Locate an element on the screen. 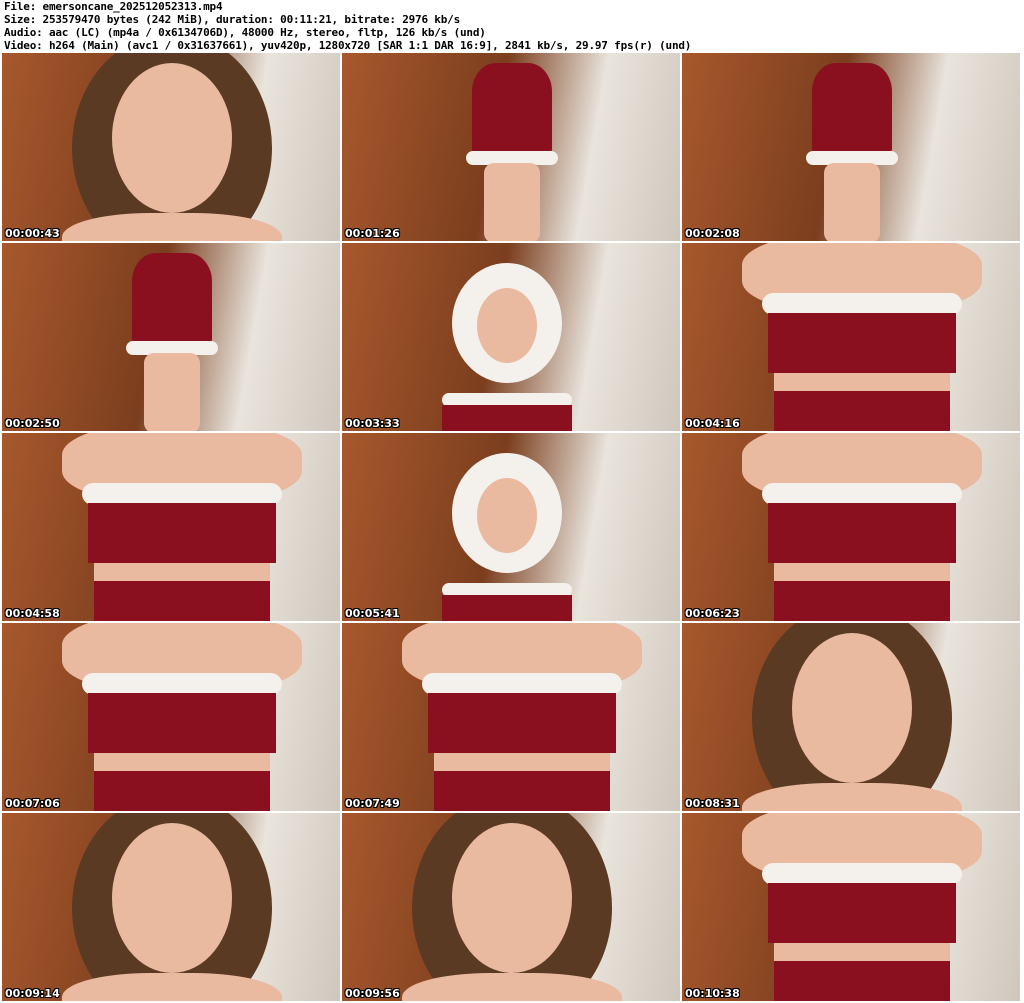  video-thumbnail: 00:09:56 is located at coordinates (511, 907).